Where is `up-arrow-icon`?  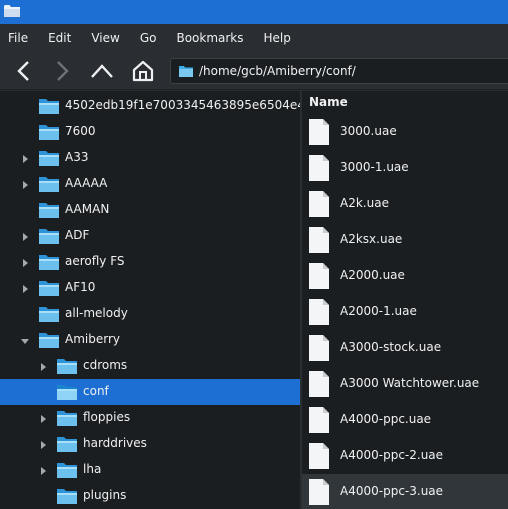 up-arrow-icon is located at coordinates (102, 71).